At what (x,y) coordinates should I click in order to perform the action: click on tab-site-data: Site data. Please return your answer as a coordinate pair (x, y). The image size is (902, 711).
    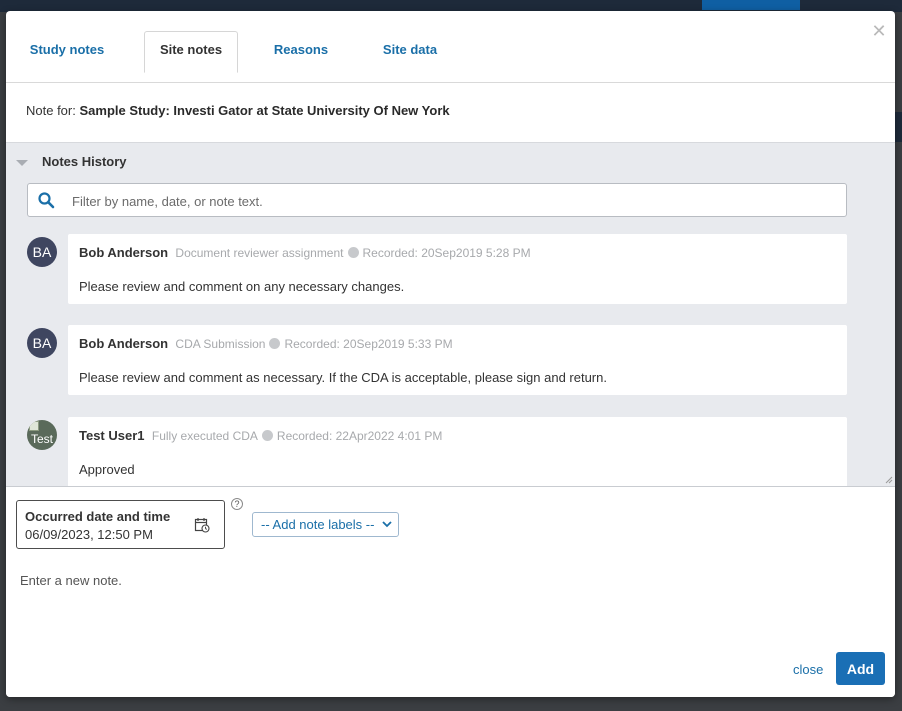
    Looking at the image, I should click on (410, 52).